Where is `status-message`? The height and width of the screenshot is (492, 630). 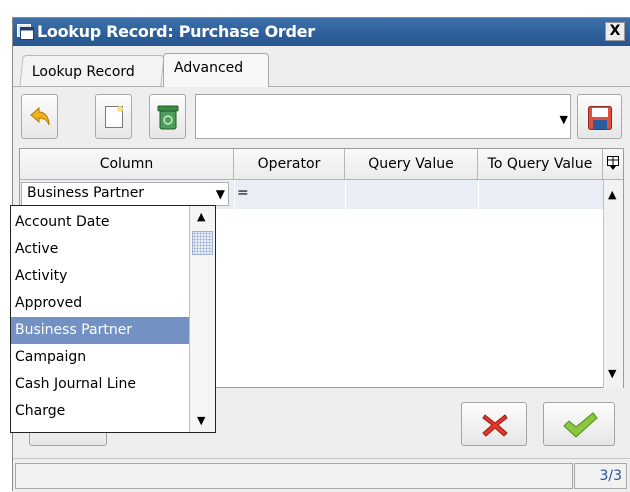
status-message is located at coordinates (294, 476).